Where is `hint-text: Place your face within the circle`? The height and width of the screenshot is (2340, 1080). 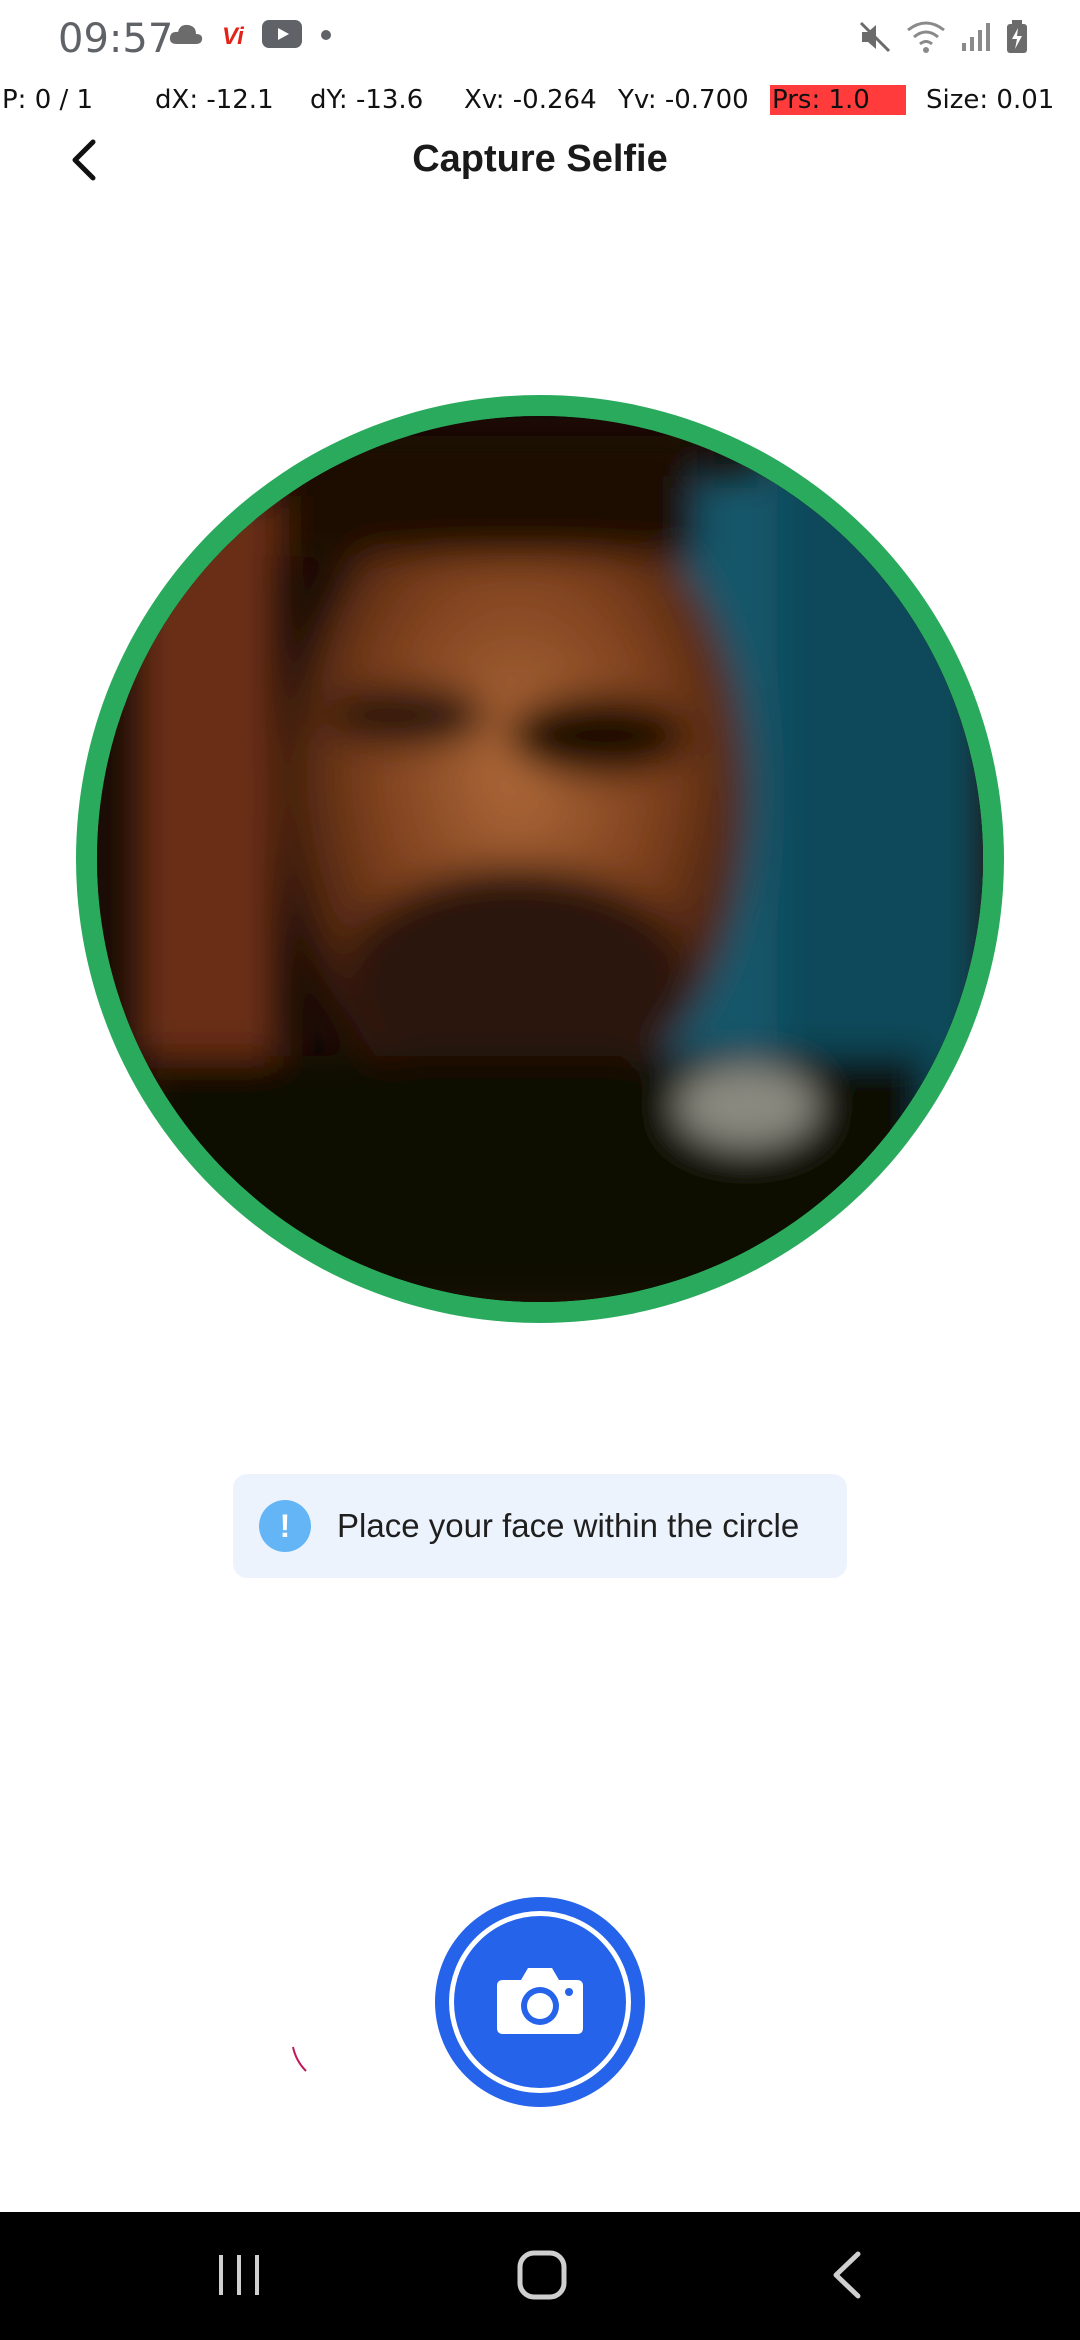 hint-text: Place your face within the circle is located at coordinates (568, 1525).